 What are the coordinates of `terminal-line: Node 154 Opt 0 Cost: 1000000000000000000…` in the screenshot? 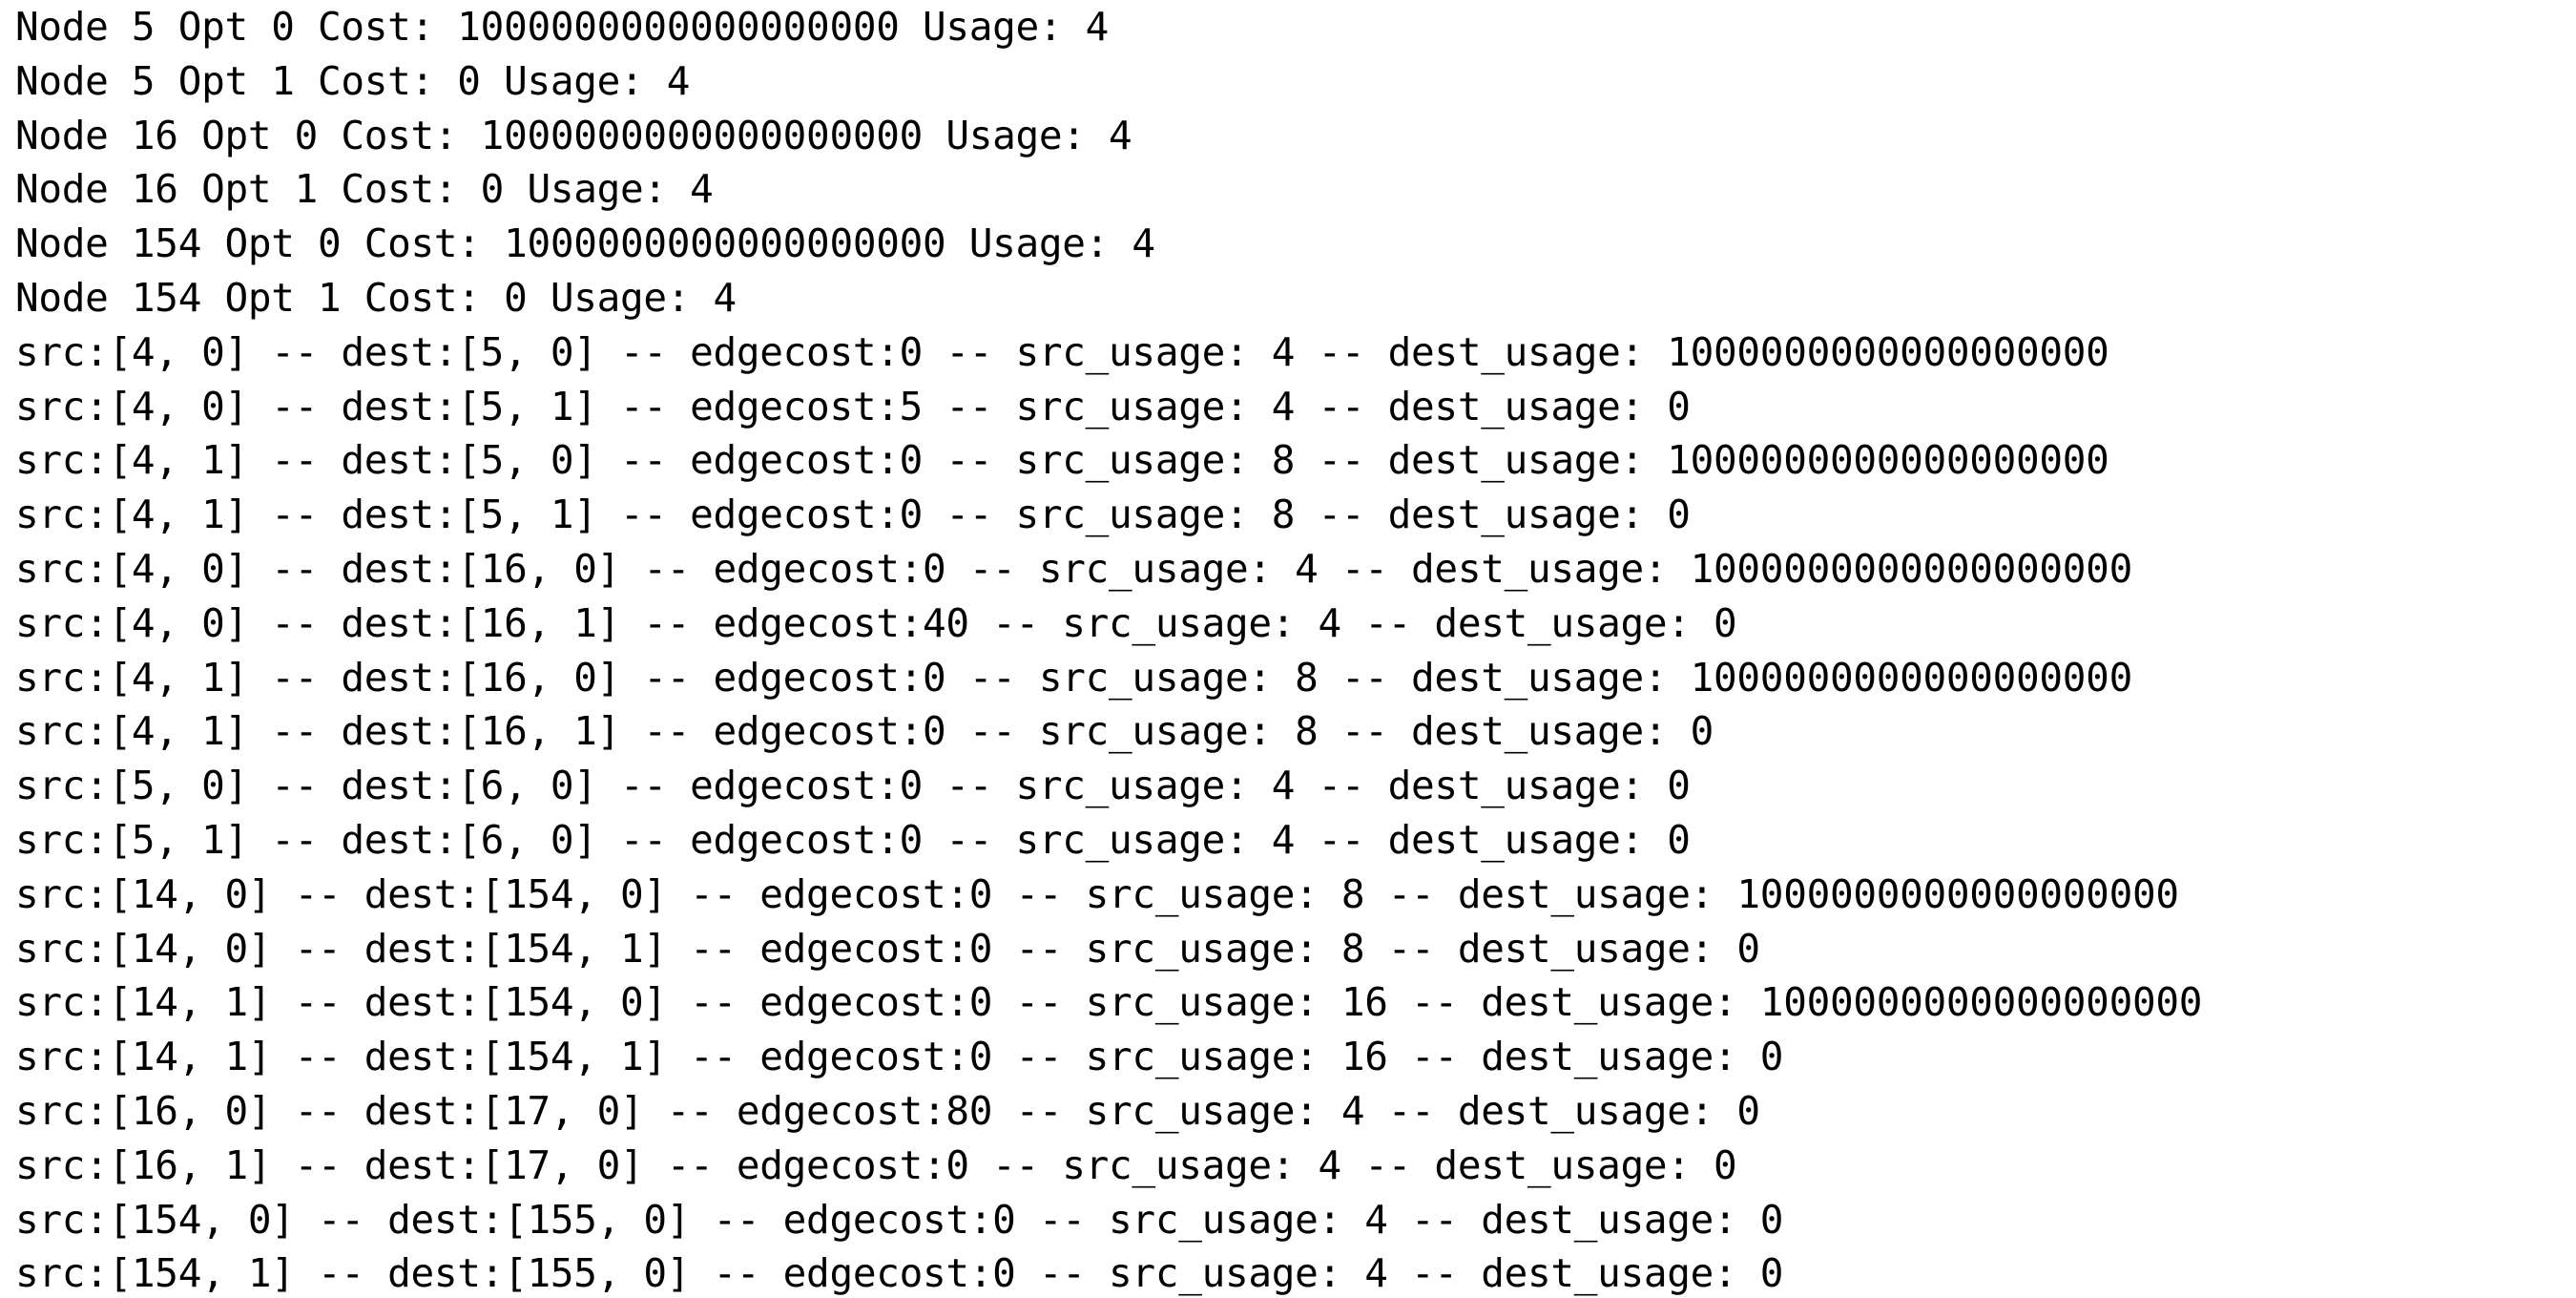 It's located at (585, 243).